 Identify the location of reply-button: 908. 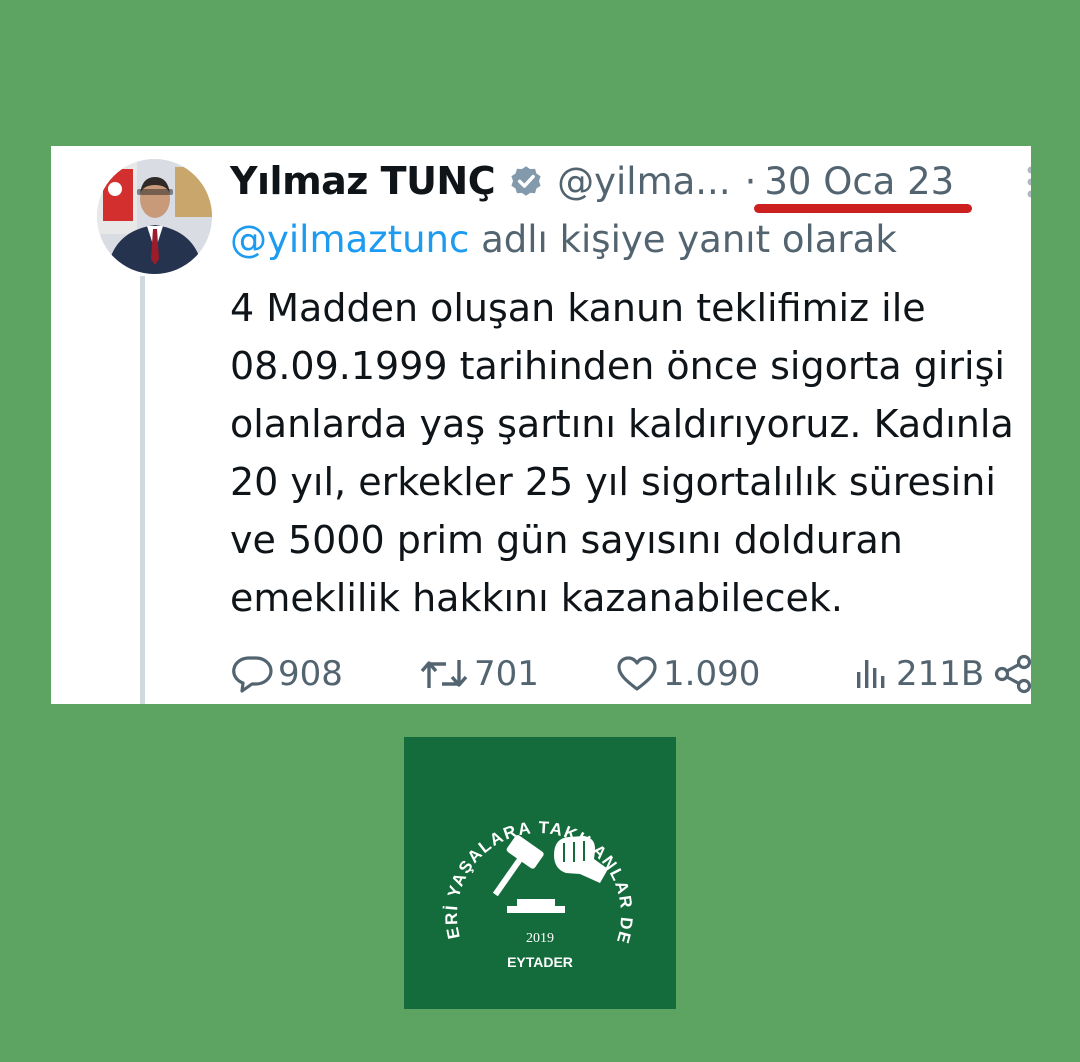
(286, 674).